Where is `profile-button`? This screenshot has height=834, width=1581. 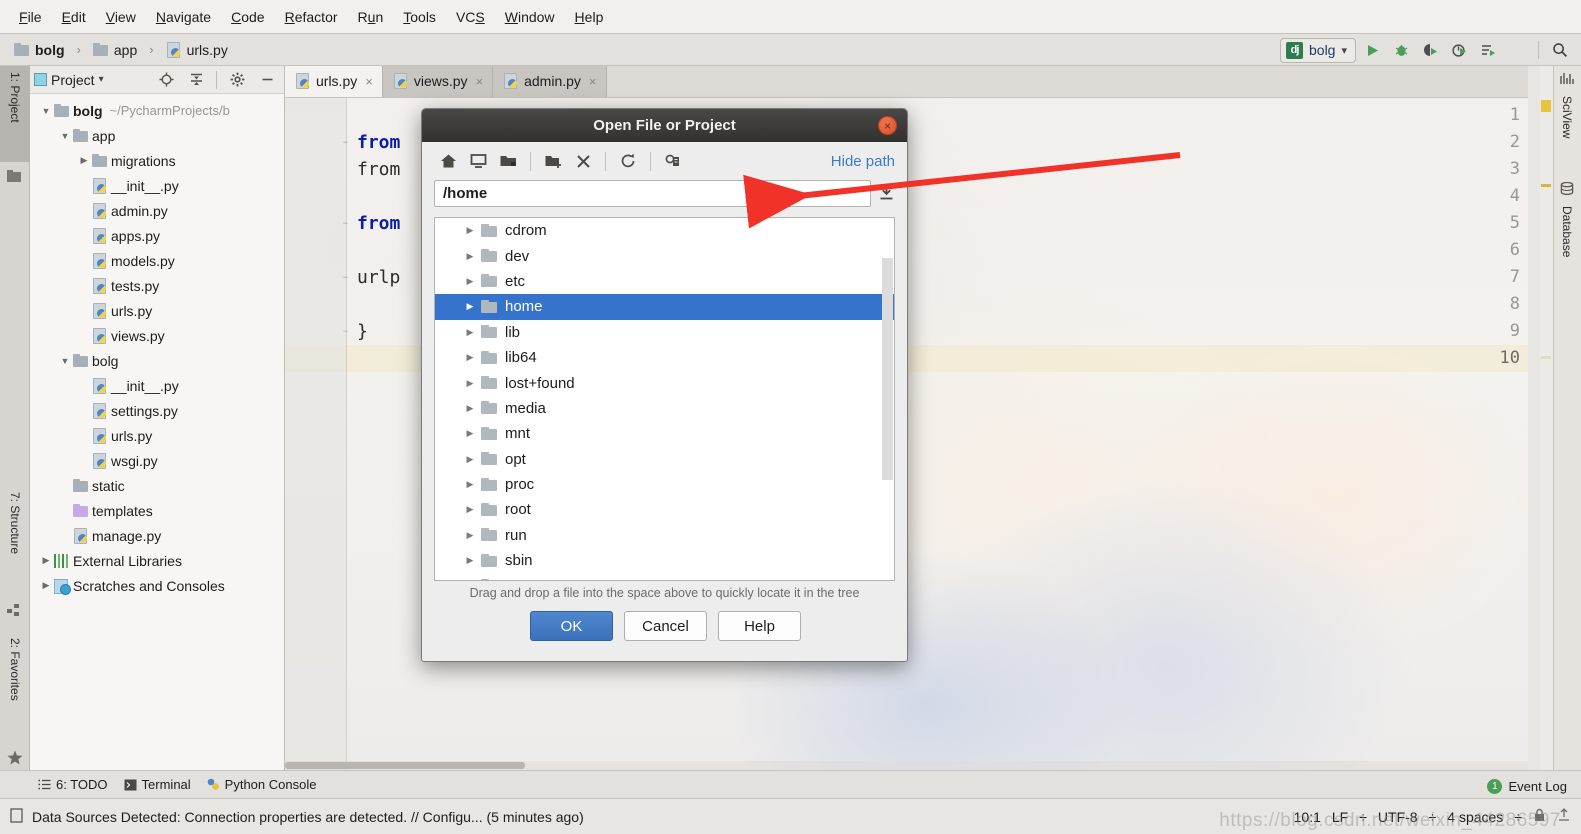 profile-button is located at coordinates (1459, 50).